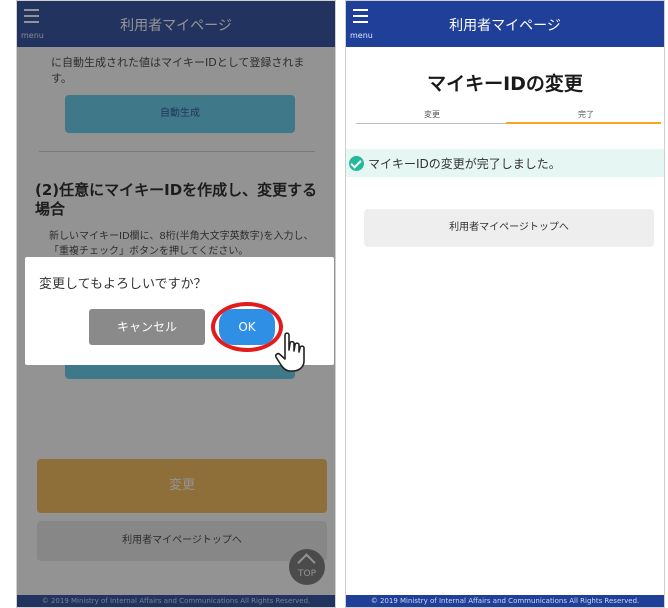 Image resolution: width=668 pixels, height=608 pixels. What do you see at coordinates (431, 123) in the screenshot?
I see `step-progress-track` at bounding box center [431, 123].